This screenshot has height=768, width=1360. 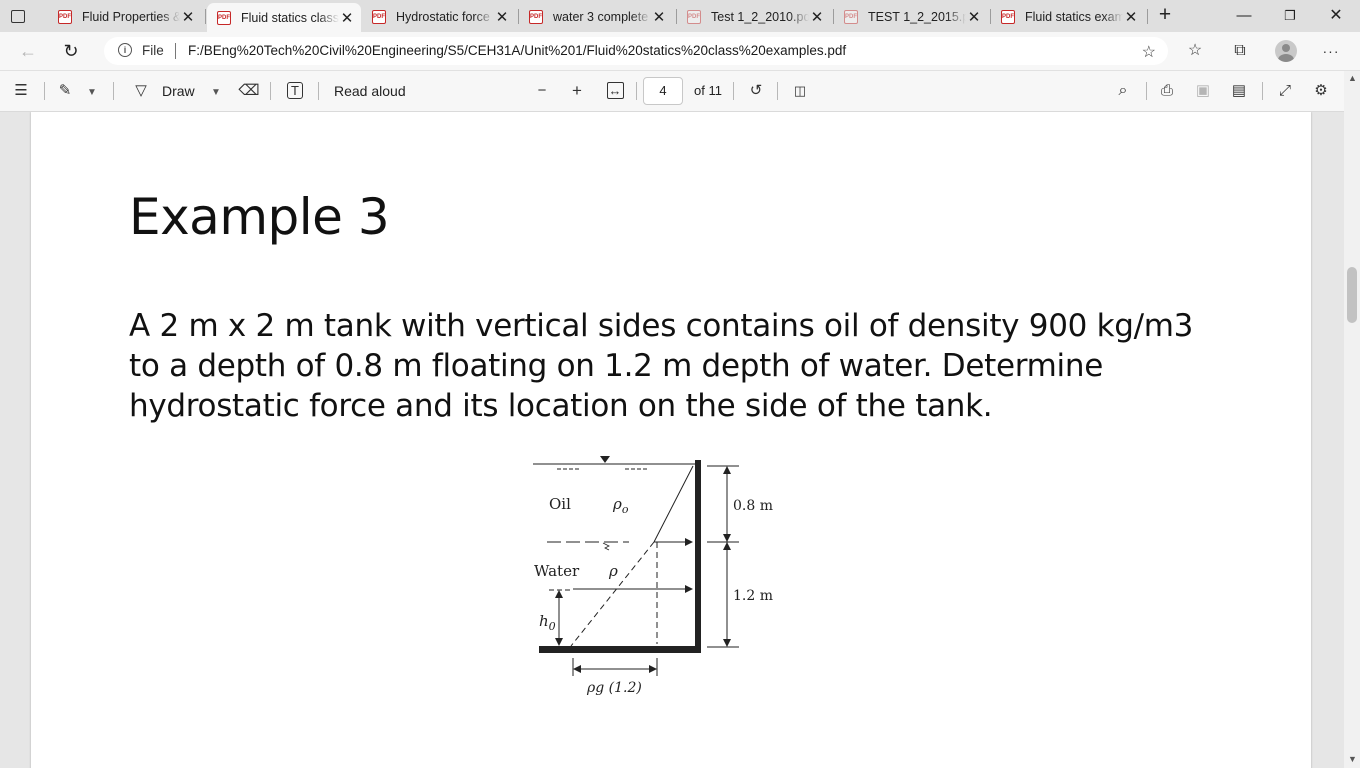 I want to click on tab-title: TEST 1_2_2015.pdf, so click(x=917, y=16).